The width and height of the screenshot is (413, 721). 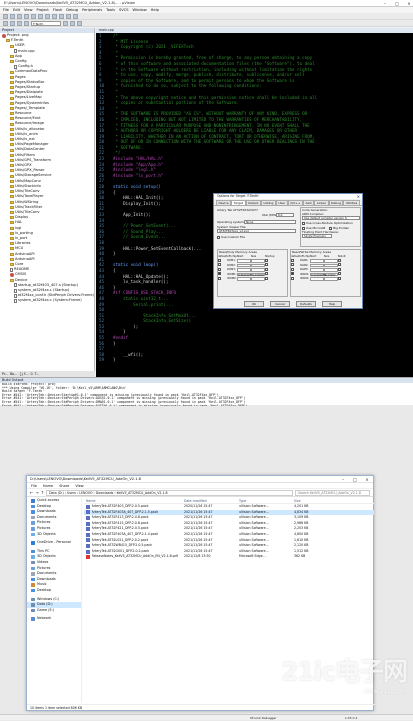 I want to click on sysview-field: AT32F403Axx_v2.svd, so click(x=256, y=231).